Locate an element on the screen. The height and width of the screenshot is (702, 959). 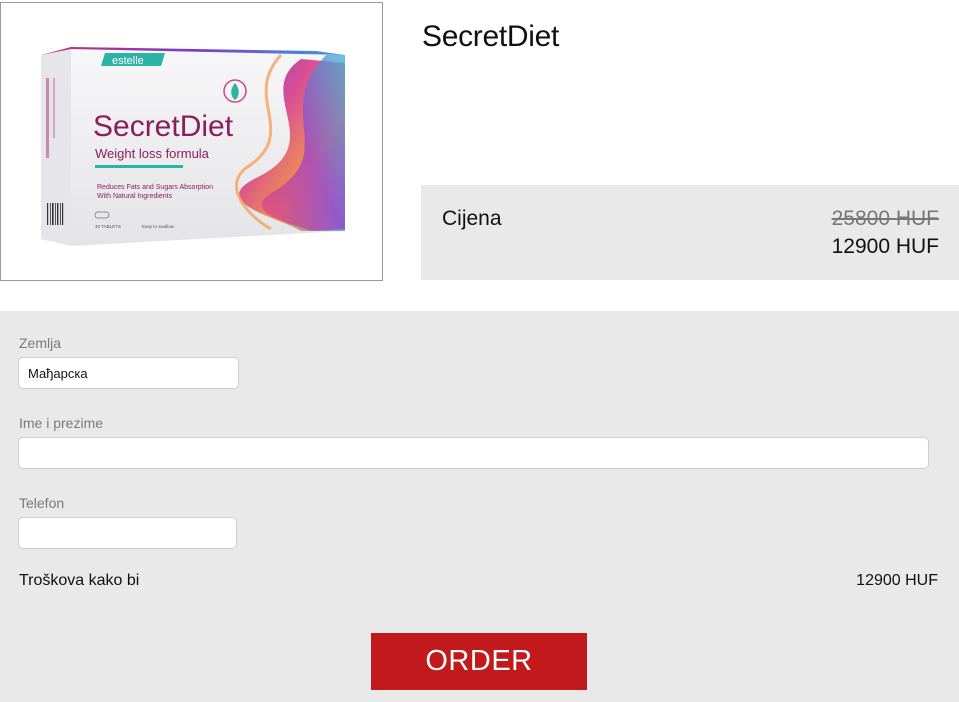
product-title: SecretDiet is located at coordinates (491, 36).